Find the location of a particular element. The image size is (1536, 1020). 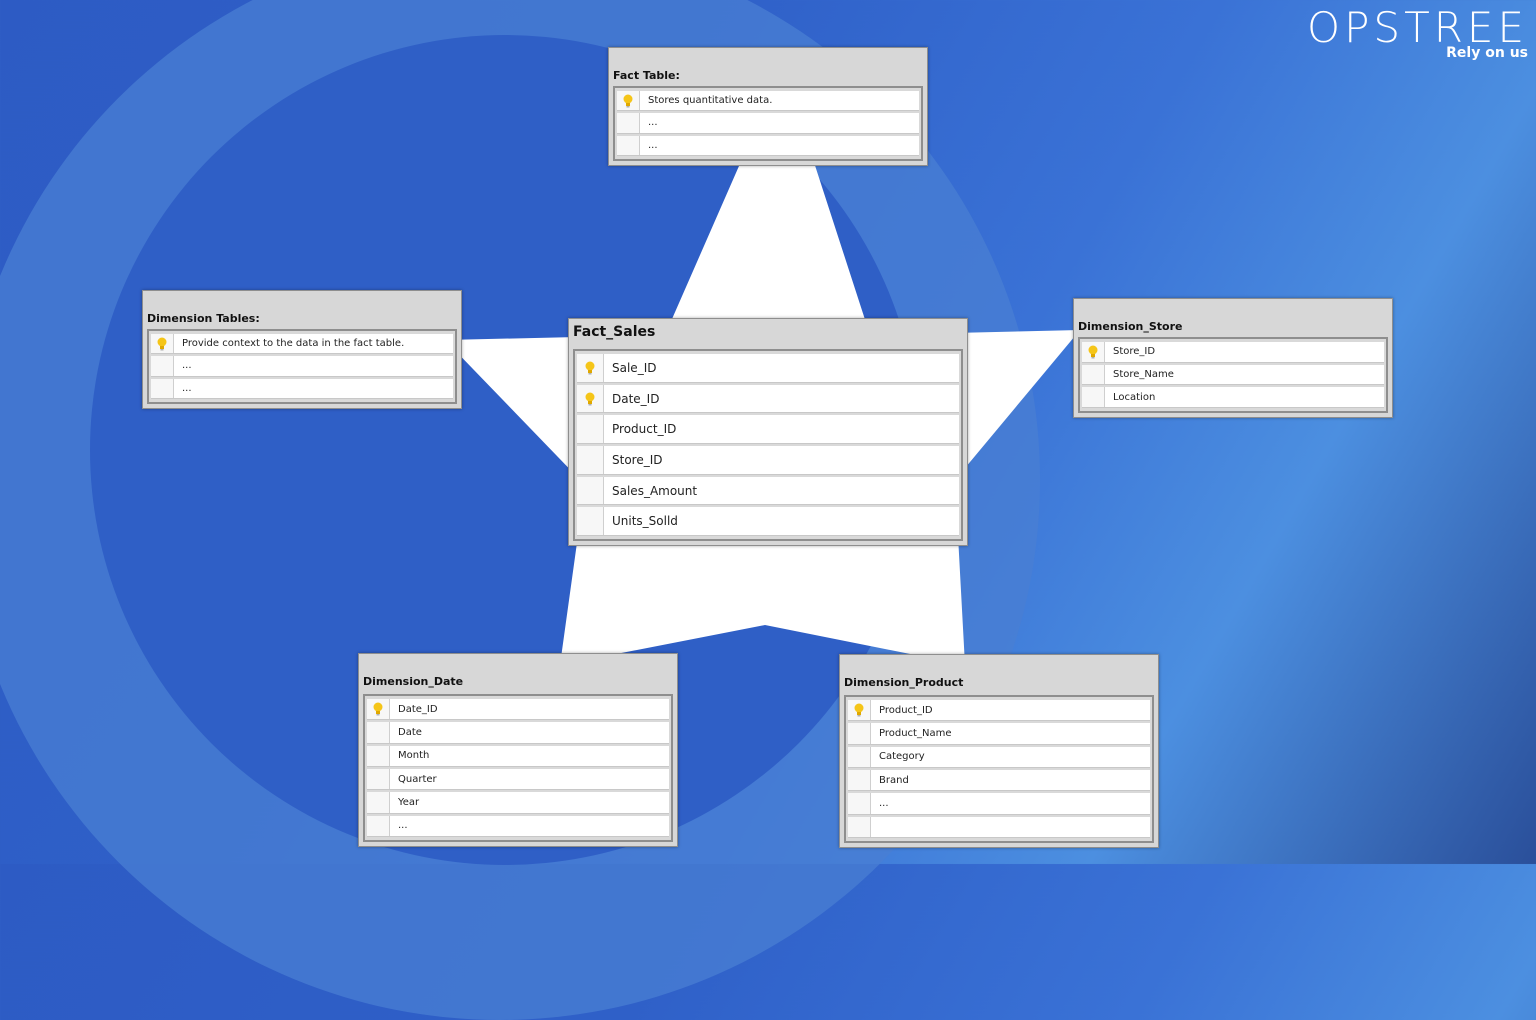

fact-sales-title: Fact_Sales is located at coordinates (614, 332).